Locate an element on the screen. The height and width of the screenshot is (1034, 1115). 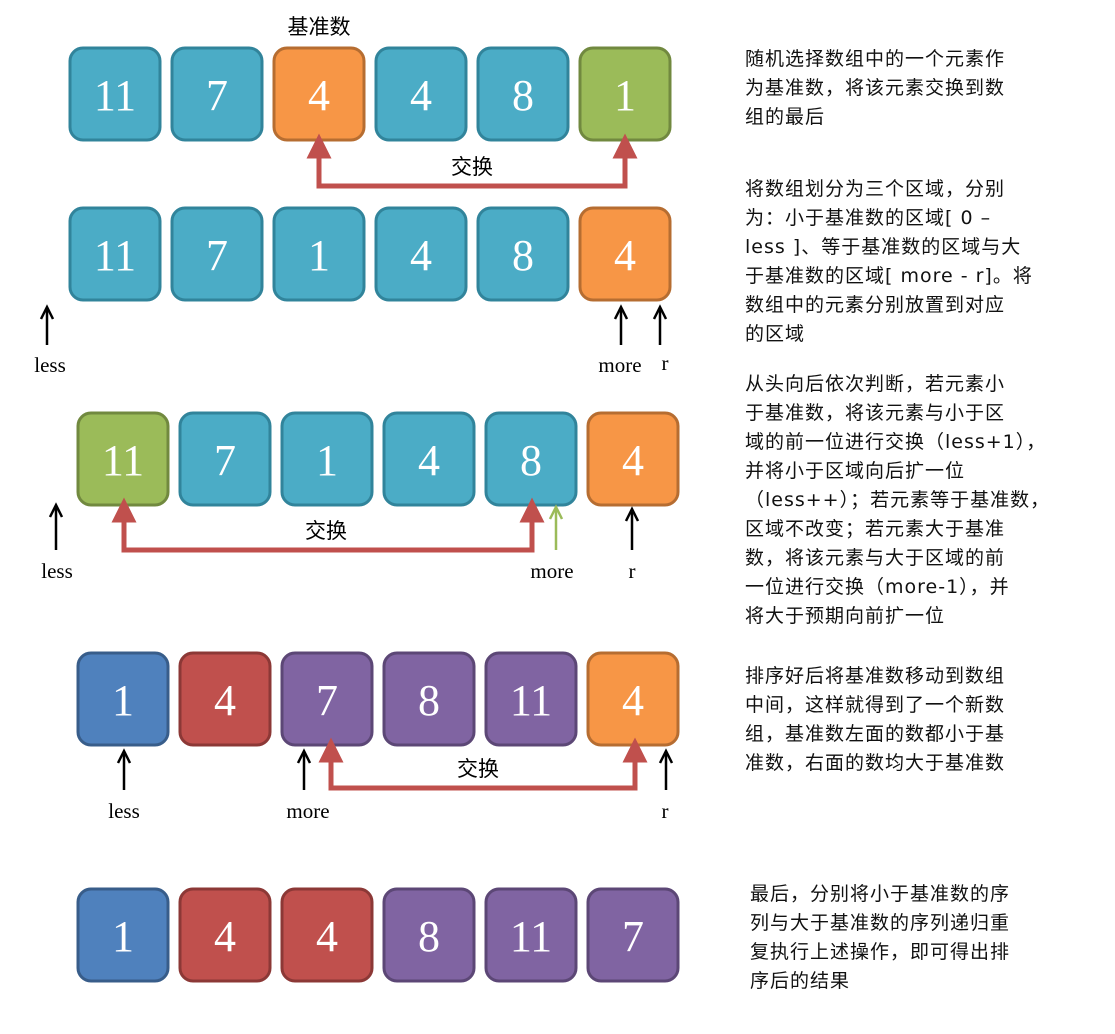
step3-cell-2-value: 1 is located at coordinates (327, 460).